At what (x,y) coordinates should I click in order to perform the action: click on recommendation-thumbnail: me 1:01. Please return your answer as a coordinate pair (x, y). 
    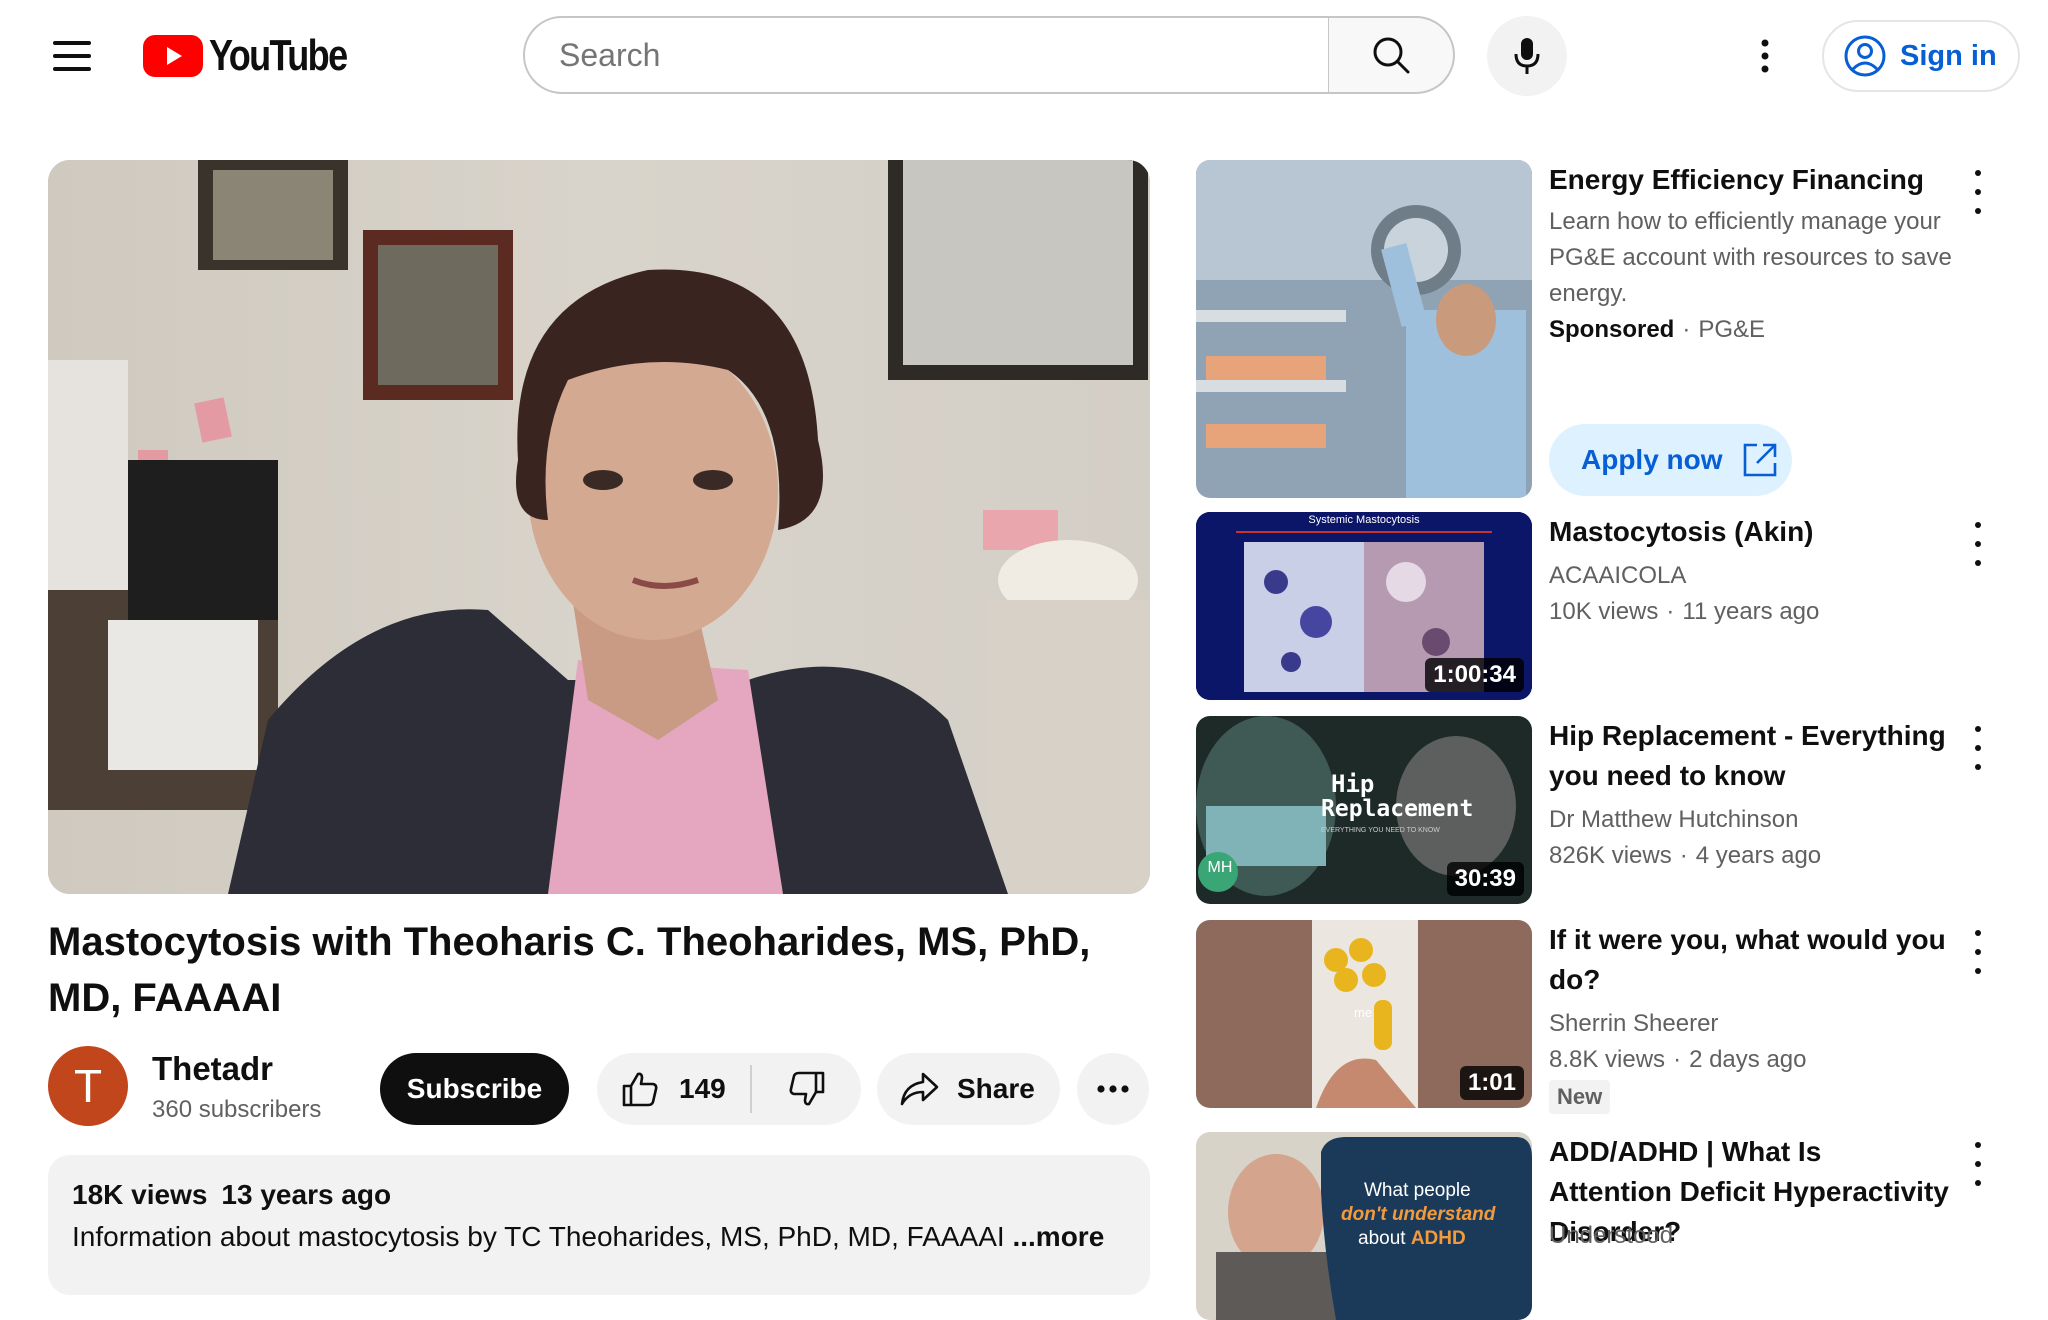
    Looking at the image, I should click on (1364, 1014).